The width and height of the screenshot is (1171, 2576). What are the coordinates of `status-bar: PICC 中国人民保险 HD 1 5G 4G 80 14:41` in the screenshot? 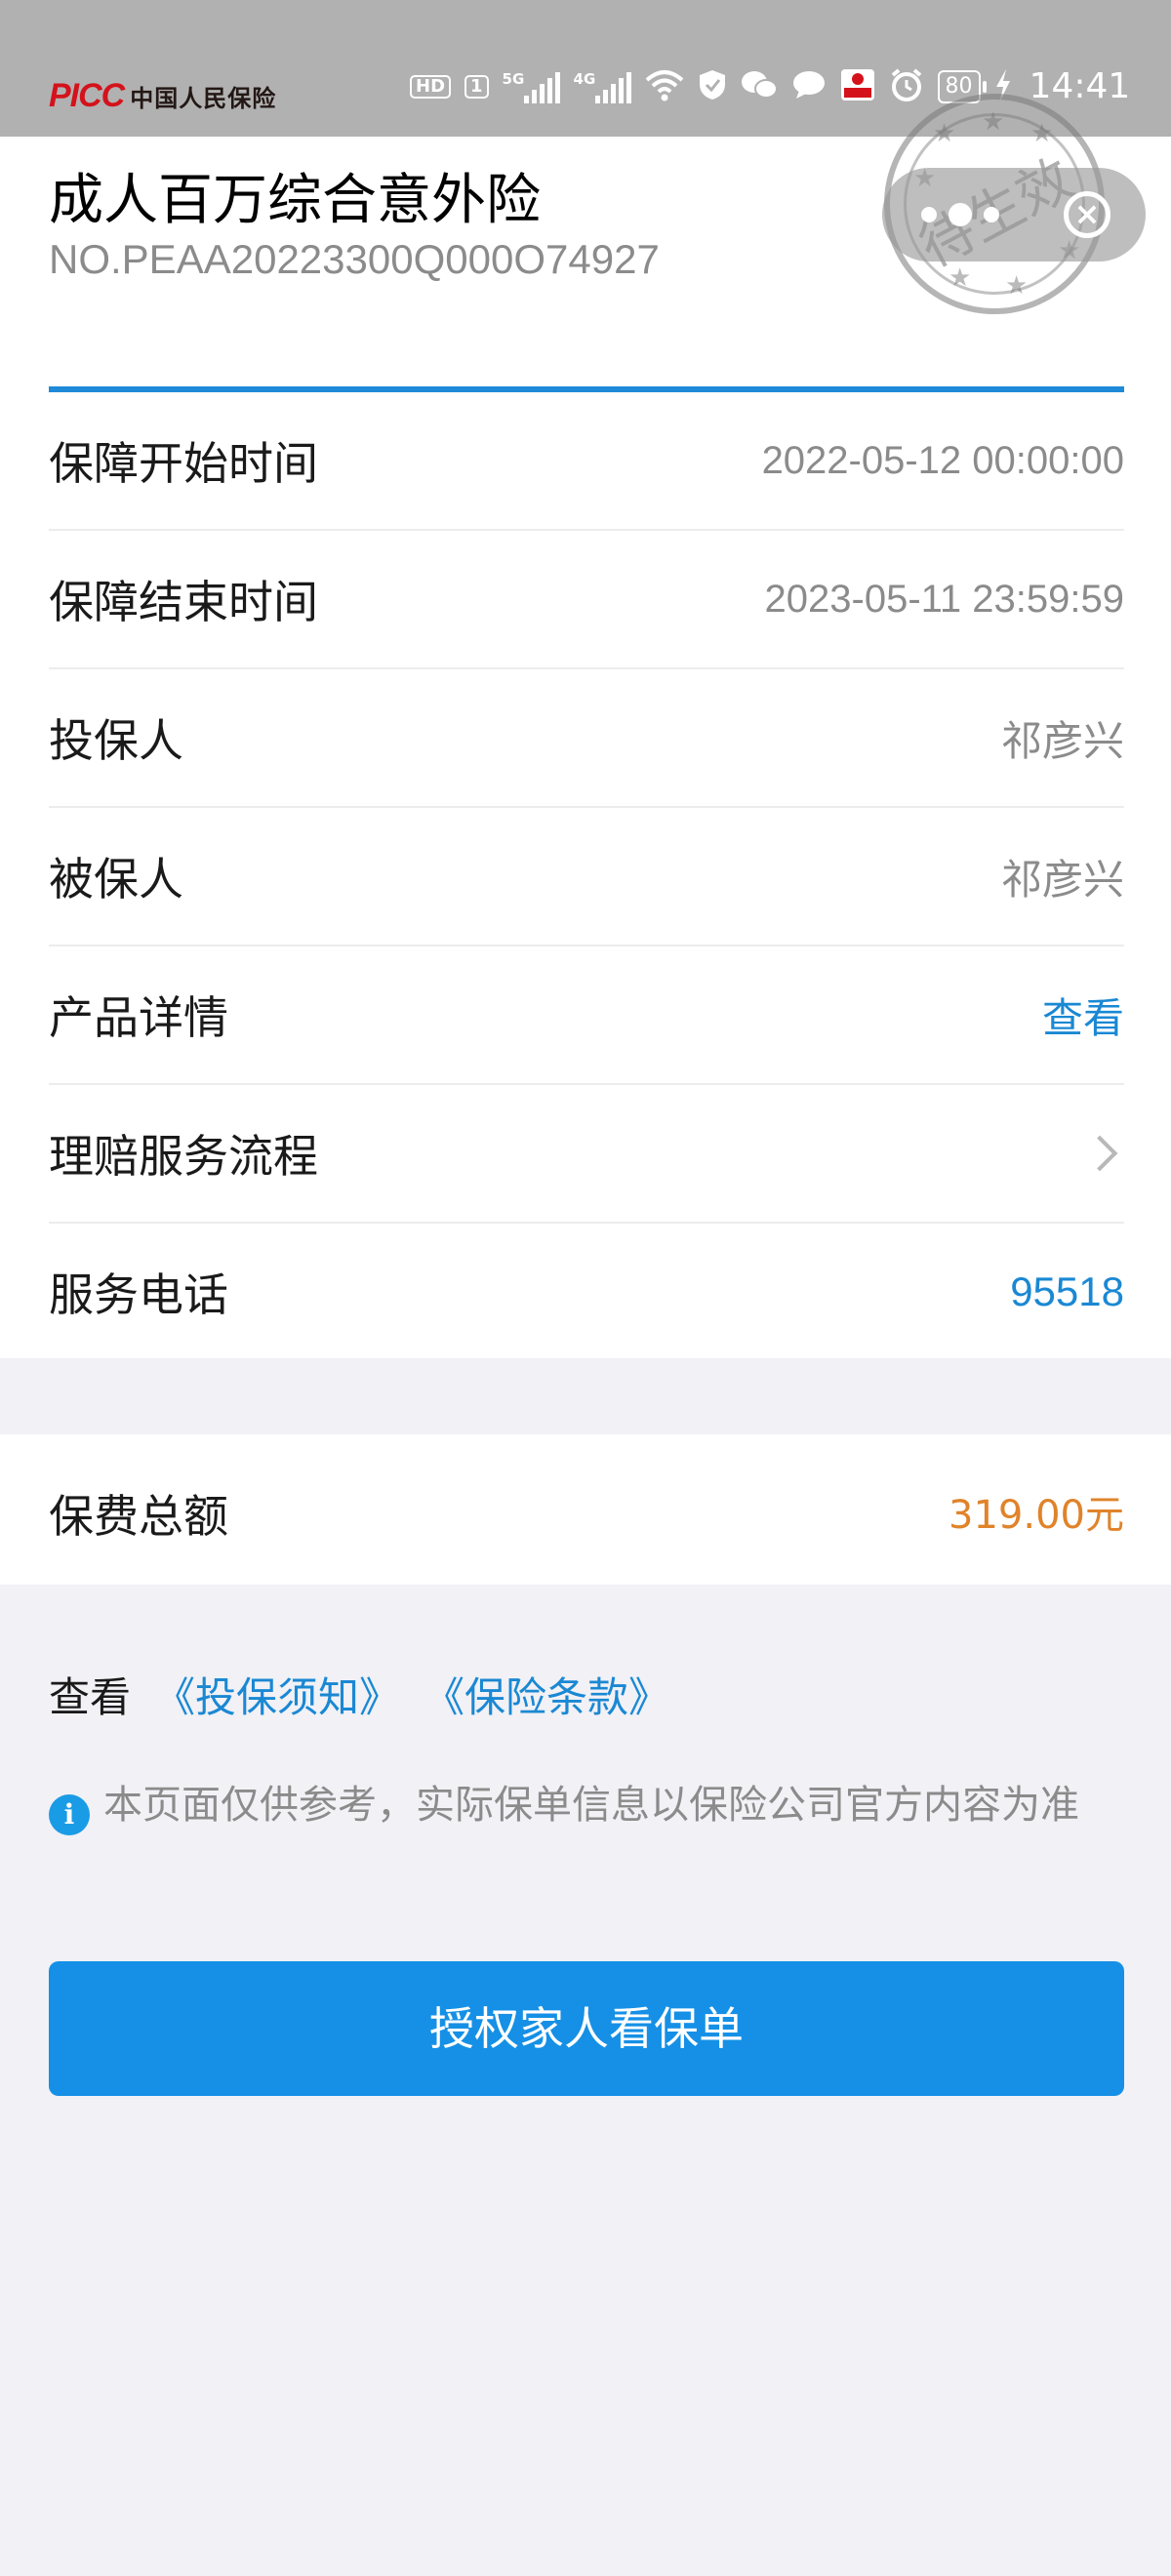 It's located at (585, 68).